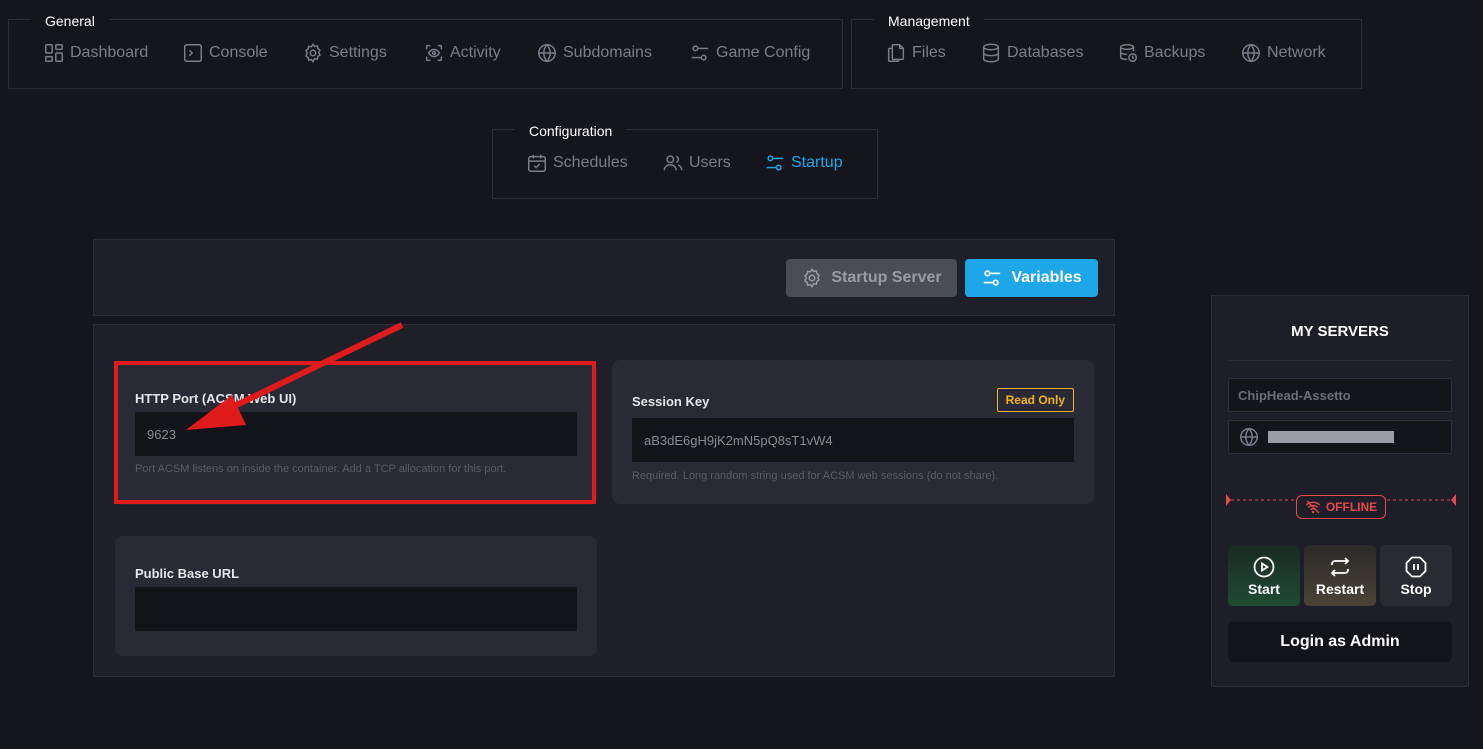 The height and width of the screenshot is (749, 1483). I want to click on nav-item-settings: Settings, so click(344, 53).